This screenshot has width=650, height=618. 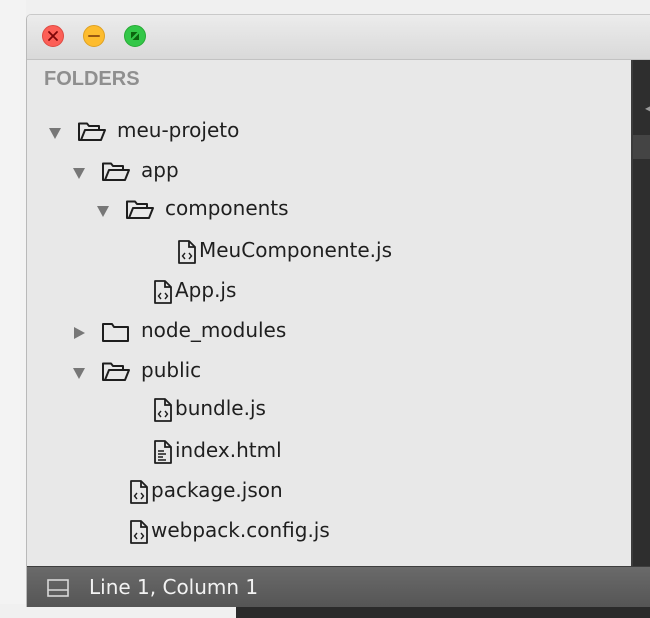 I want to click on folders-header: FOLDERS, so click(x=92, y=79).